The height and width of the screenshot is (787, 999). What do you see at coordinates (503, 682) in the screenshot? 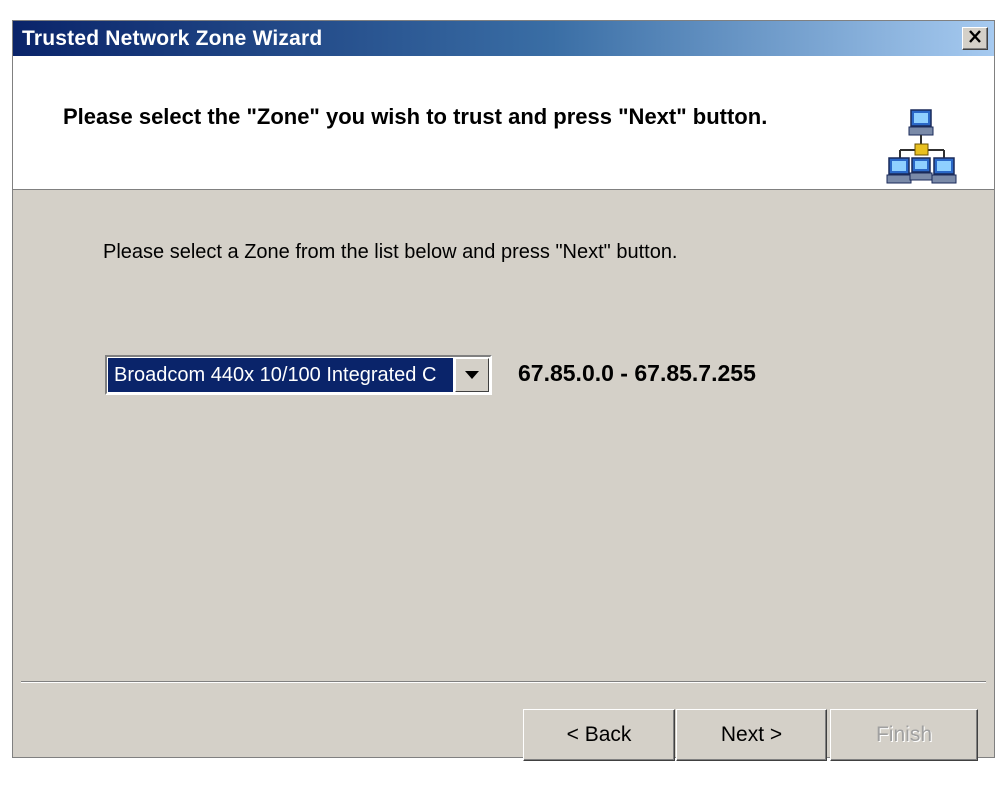
I see `footer-divider` at bounding box center [503, 682].